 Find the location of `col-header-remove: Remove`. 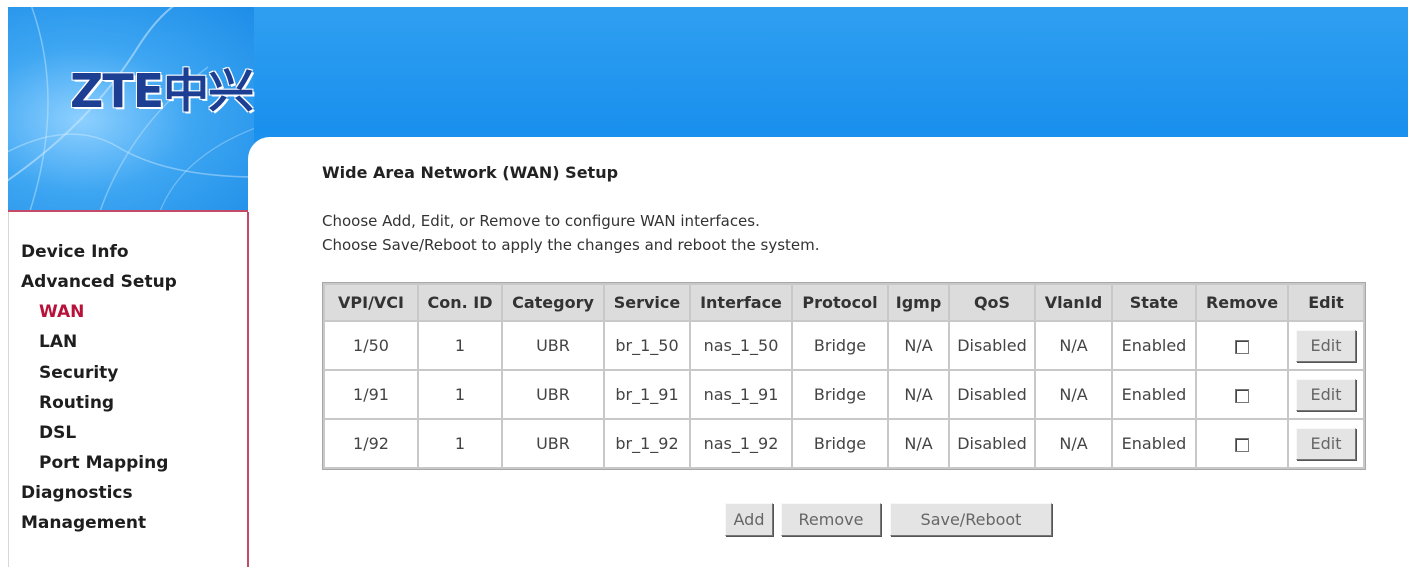

col-header-remove: Remove is located at coordinates (1242, 302).